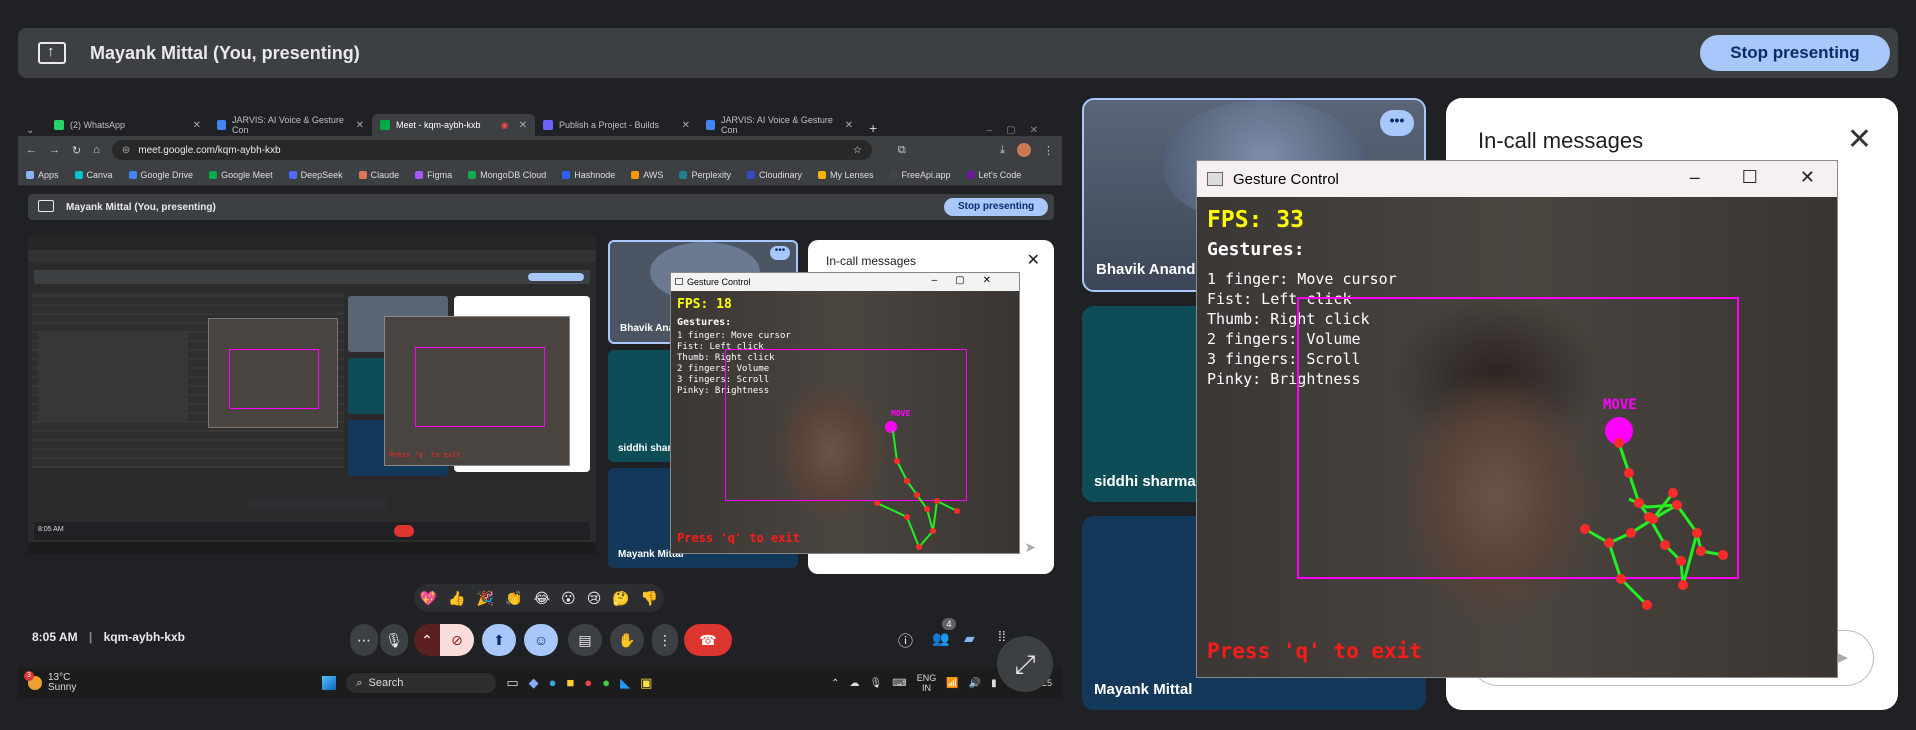 This screenshot has height=730, width=1916. I want to click on emoji-reaction-button: 🎉, so click(485, 598).